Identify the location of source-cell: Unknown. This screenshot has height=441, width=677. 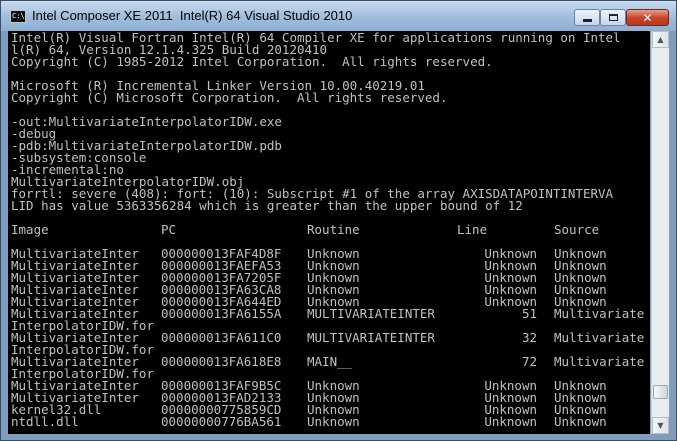
(580, 421).